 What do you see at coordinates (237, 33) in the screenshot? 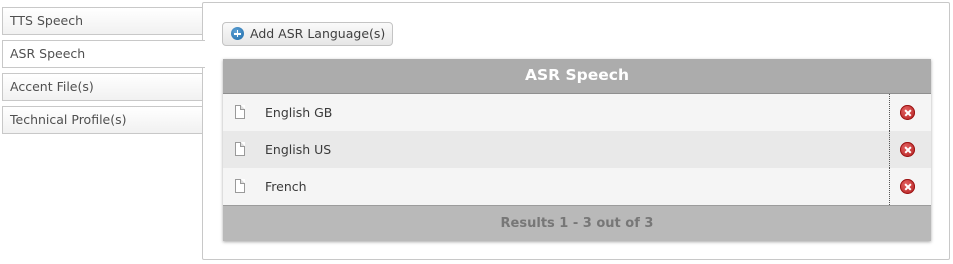
I see `plus-circle-icon` at bounding box center [237, 33].